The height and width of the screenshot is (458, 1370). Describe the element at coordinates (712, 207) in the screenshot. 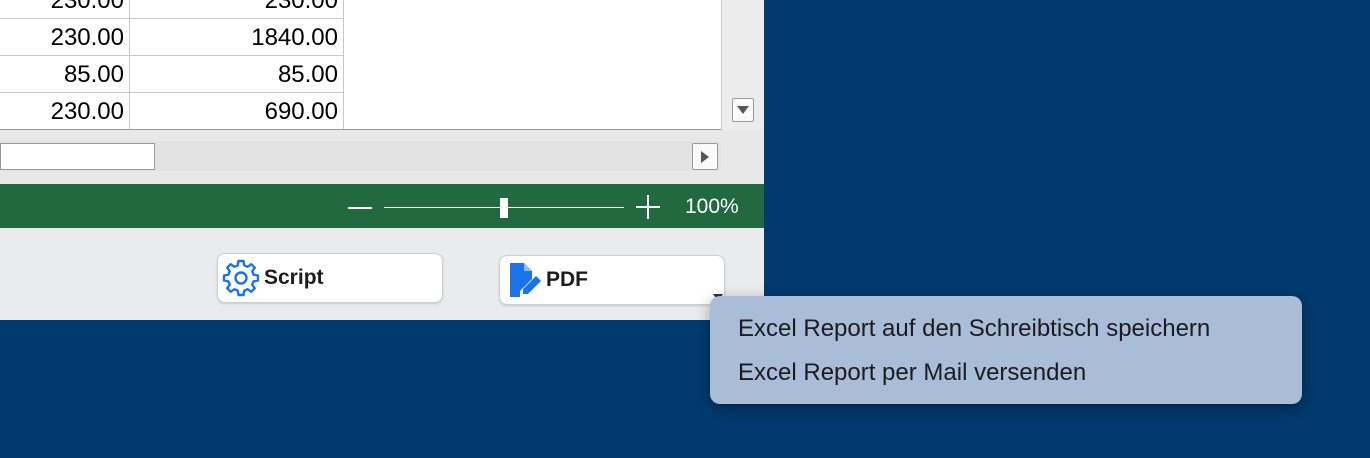

I see `zoom-level-label: 100%` at that location.